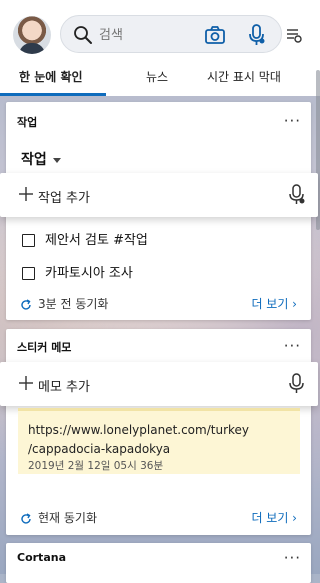 This screenshot has height=583, width=320. Describe the element at coordinates (53, 94) in the screenshot. I see `active-tab-indicator` at that location.